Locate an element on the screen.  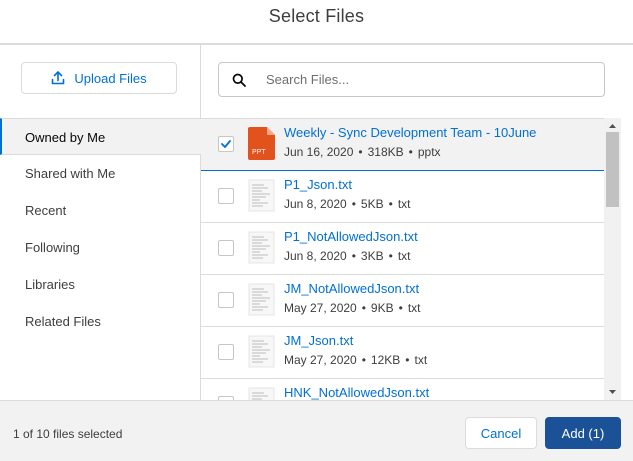
search-input is located at coordinates (426, 79).